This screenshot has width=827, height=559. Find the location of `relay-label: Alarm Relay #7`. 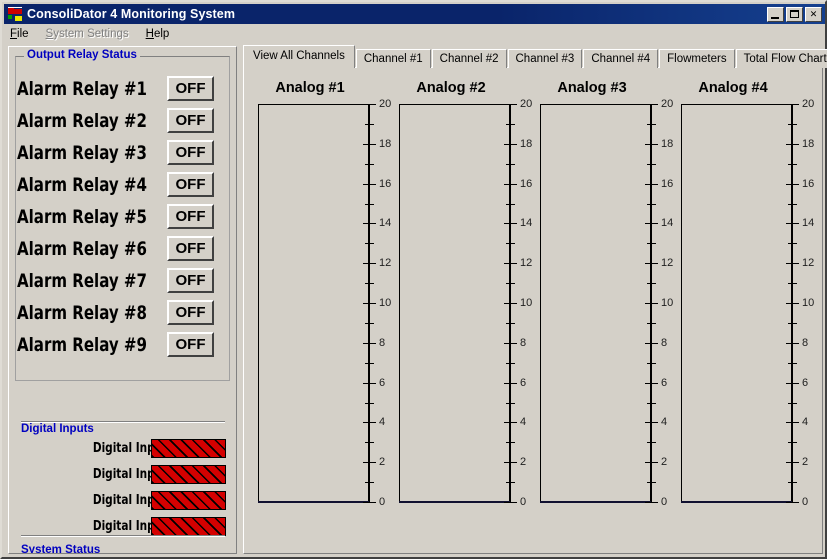

relay-label: Alarm Relay #7 is located at coordinates (82, 281).